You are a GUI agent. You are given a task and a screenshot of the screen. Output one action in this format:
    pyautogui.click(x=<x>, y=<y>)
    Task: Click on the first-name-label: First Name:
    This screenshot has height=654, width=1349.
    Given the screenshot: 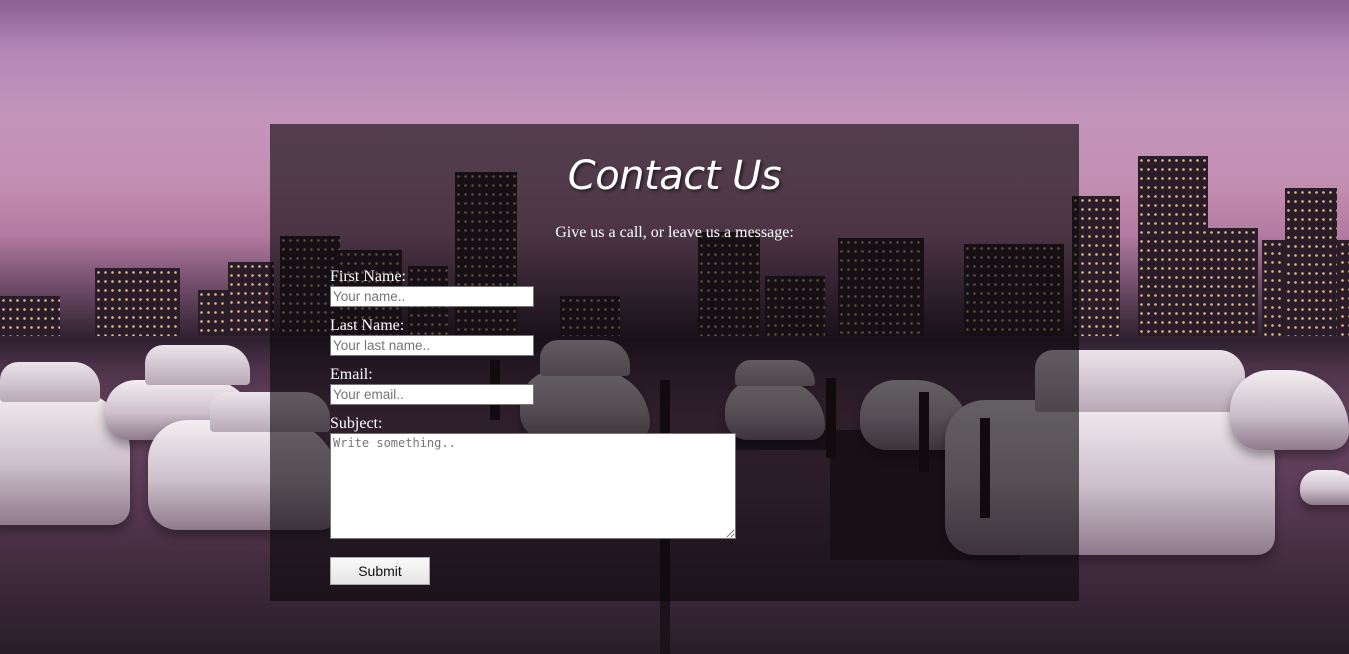 What is the action you would take?
    pyautogui.click(x=368, y=276)
    